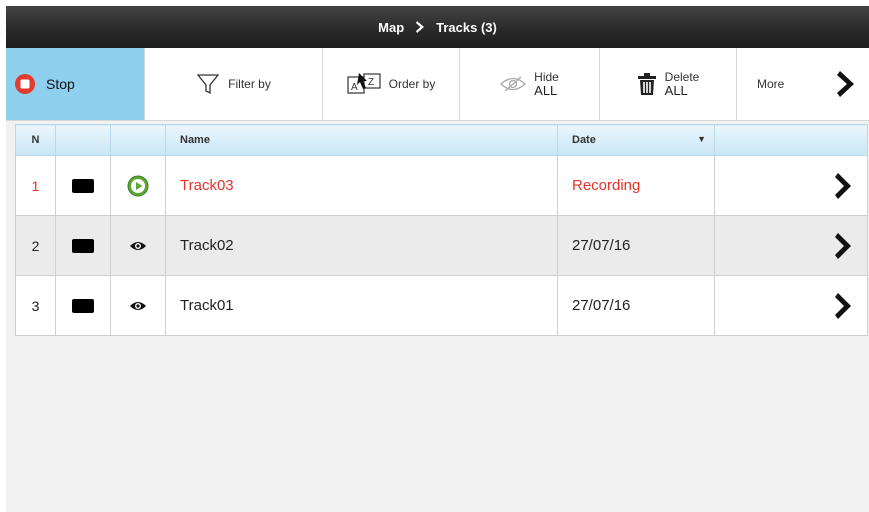 The width and height of the screenshot is (869, 512). What do you see at coordinates (546, 90) in the screenshot?
I see `hide-label-bottom: ALL` at bounding box center [546, 90].